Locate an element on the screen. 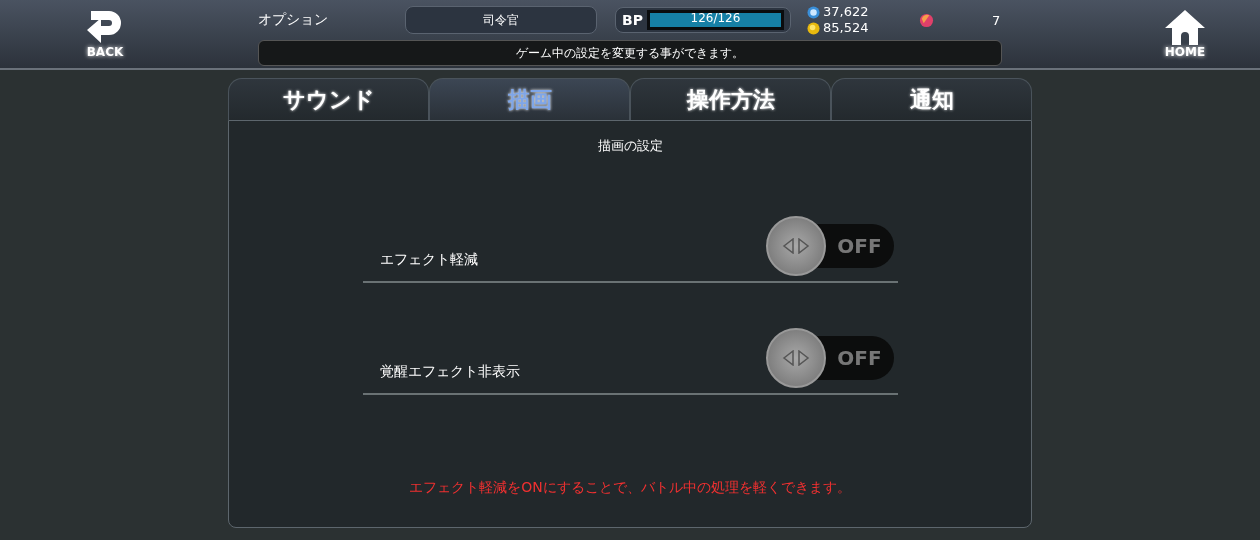 The width and height of the screenshot is (1260, 540). tab: 描画 is located at coordinates (529, 99).